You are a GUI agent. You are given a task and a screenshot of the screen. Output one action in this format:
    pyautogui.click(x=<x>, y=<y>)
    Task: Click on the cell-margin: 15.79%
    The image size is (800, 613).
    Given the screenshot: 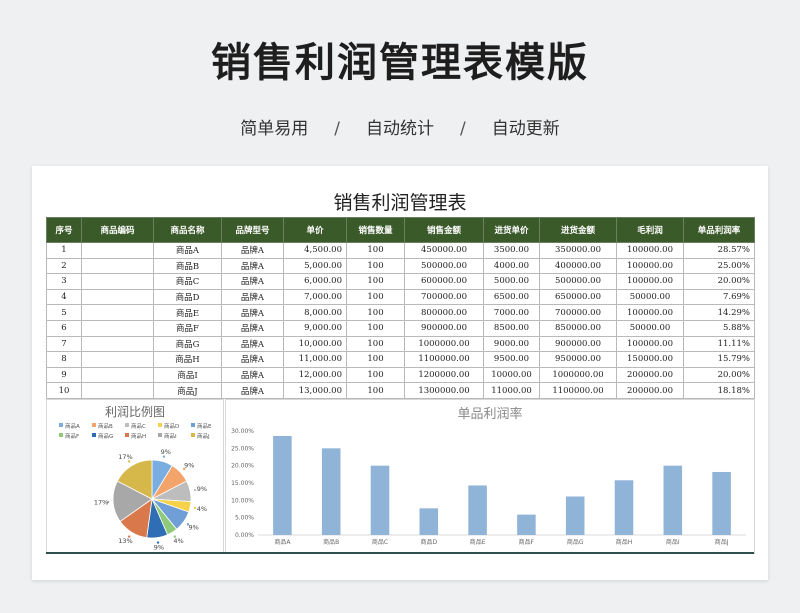 What is the action you would take?
    pyautogui.click(x=719, y=359)
    